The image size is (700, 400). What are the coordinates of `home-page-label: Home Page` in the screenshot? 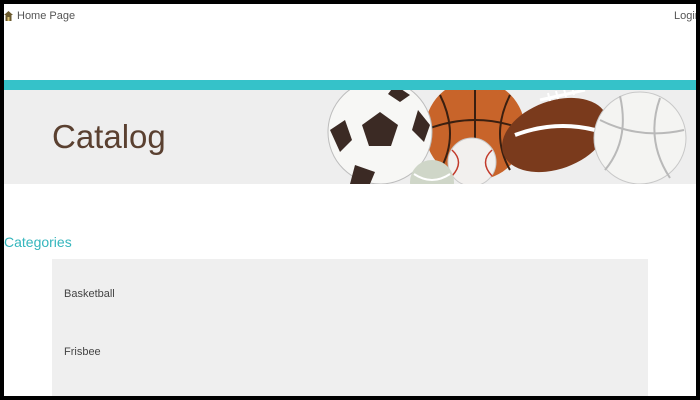 It's located at (46, 16).